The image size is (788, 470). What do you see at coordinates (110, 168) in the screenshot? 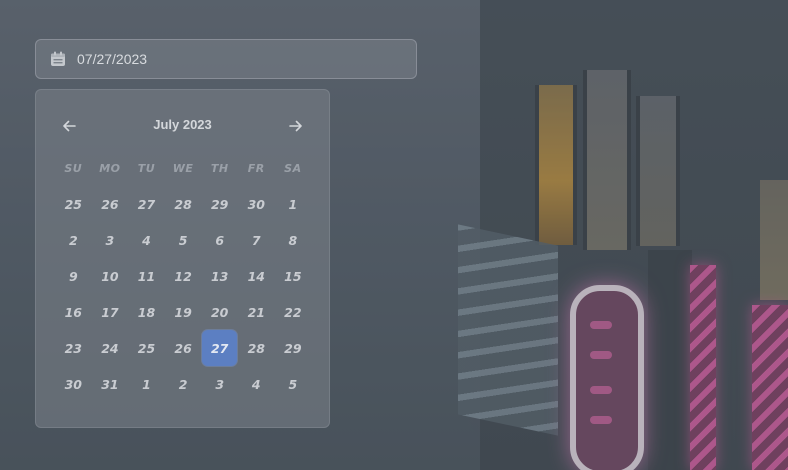
I see `weekday-header: MO` at bounding box center [110, 168].